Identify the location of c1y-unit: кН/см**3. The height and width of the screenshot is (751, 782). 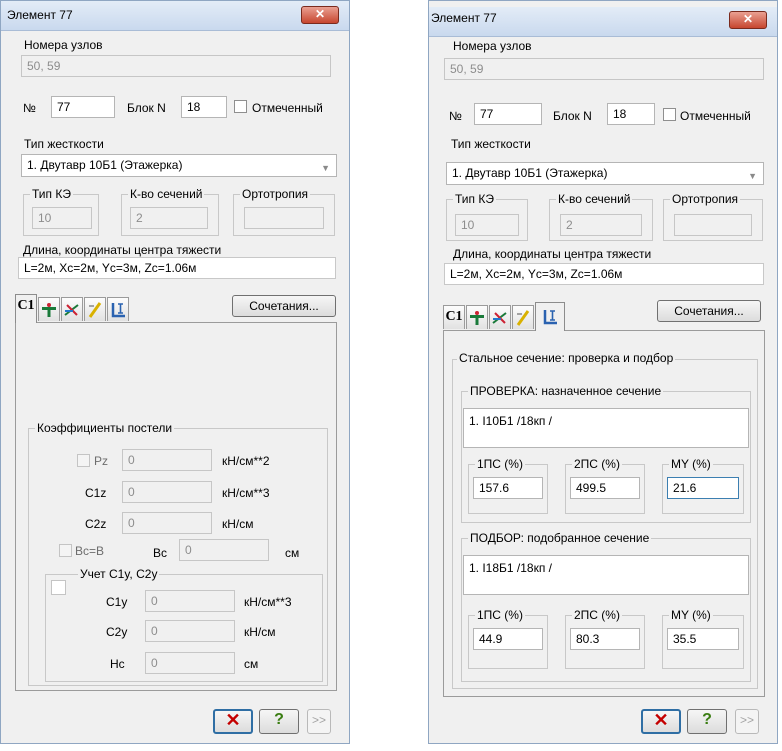
(268, 602).